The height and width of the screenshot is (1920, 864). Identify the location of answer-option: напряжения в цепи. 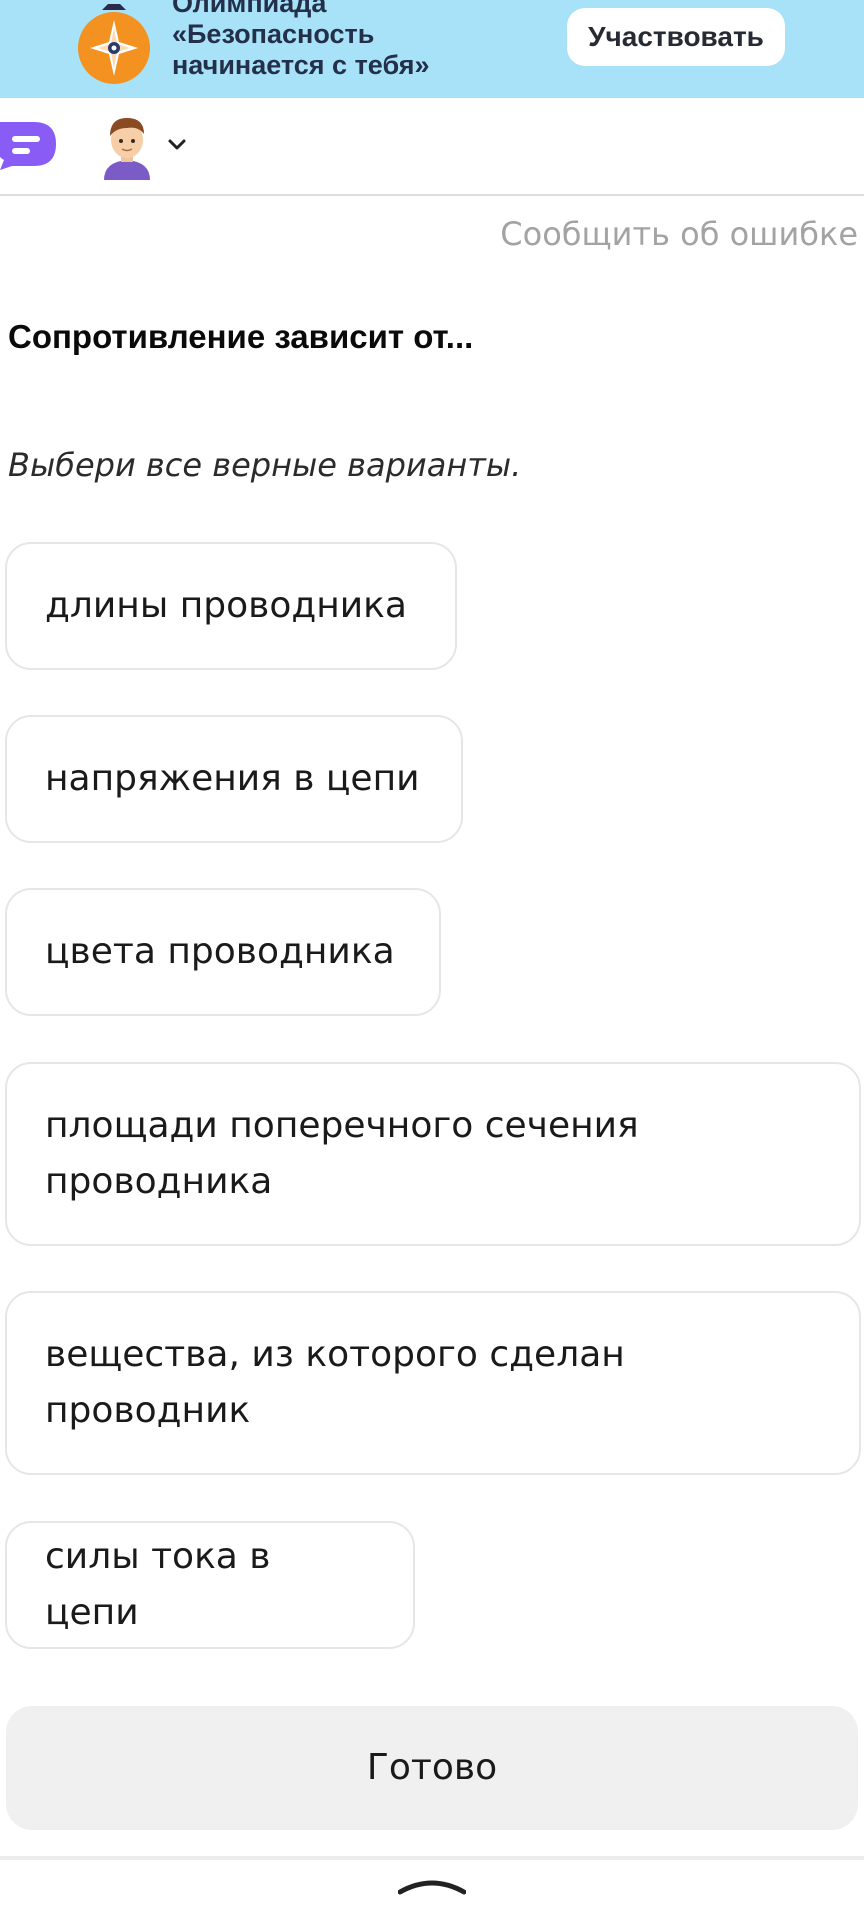
(234, 779).